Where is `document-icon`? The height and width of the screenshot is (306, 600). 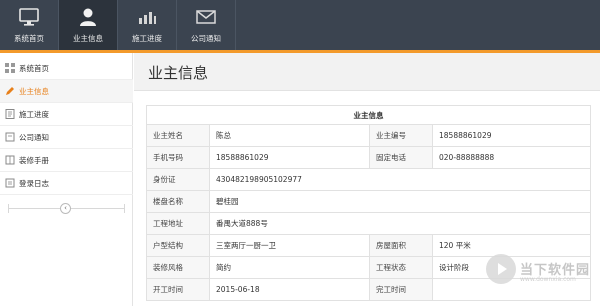
document-icon is located at coordinates (10, 114).